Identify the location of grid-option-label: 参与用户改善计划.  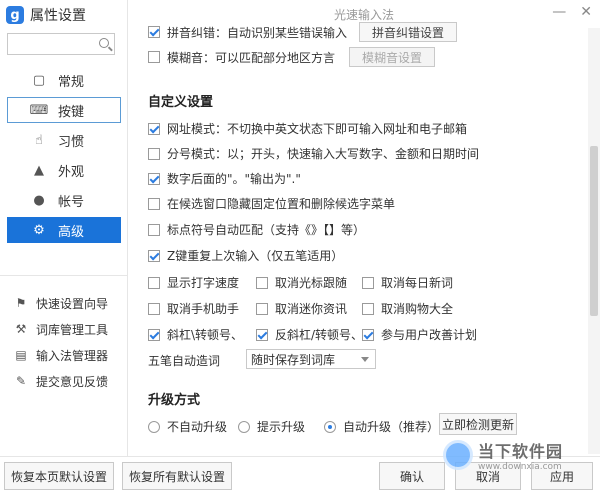
(429, 335).